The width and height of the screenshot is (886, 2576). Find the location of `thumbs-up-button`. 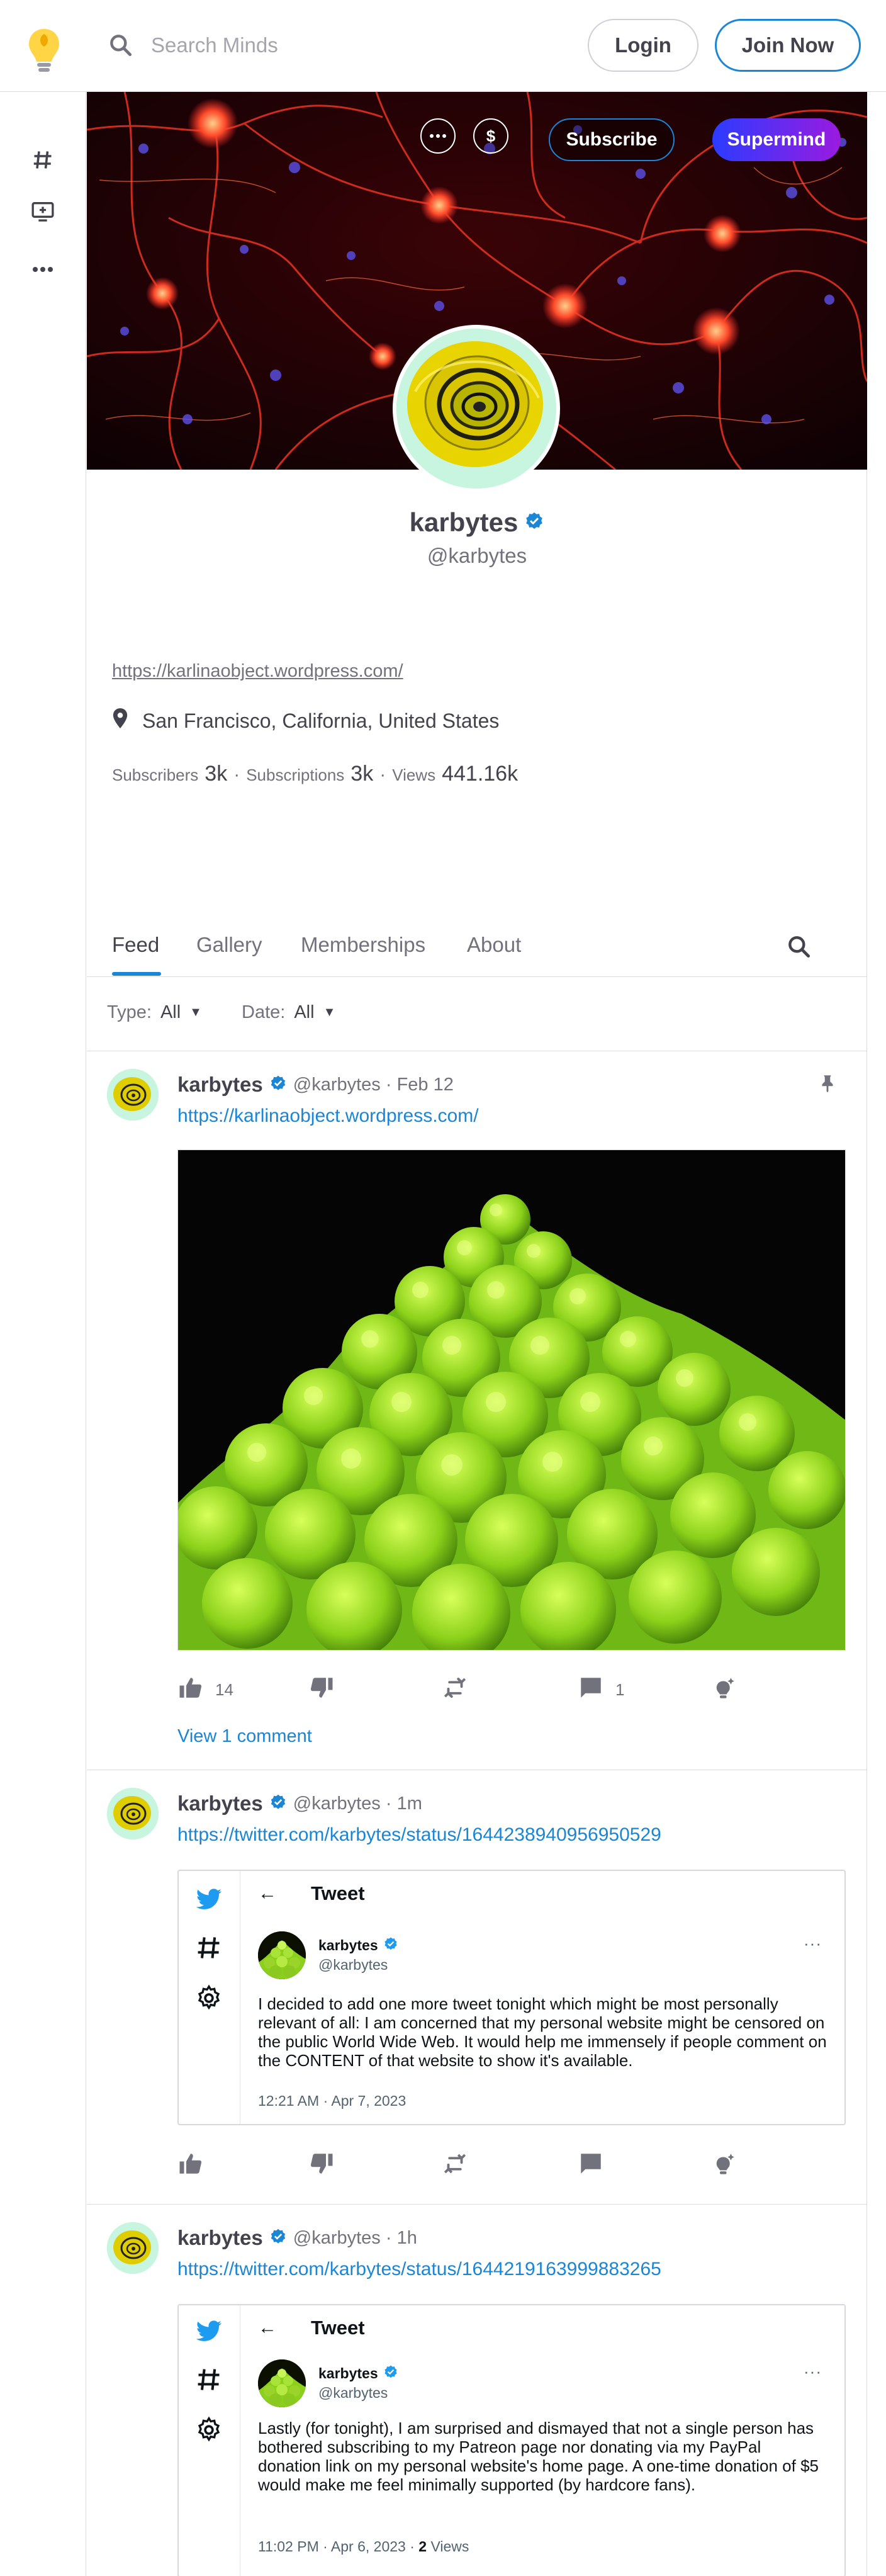

thumbs-up-button is located at coordinates (190, 2165).